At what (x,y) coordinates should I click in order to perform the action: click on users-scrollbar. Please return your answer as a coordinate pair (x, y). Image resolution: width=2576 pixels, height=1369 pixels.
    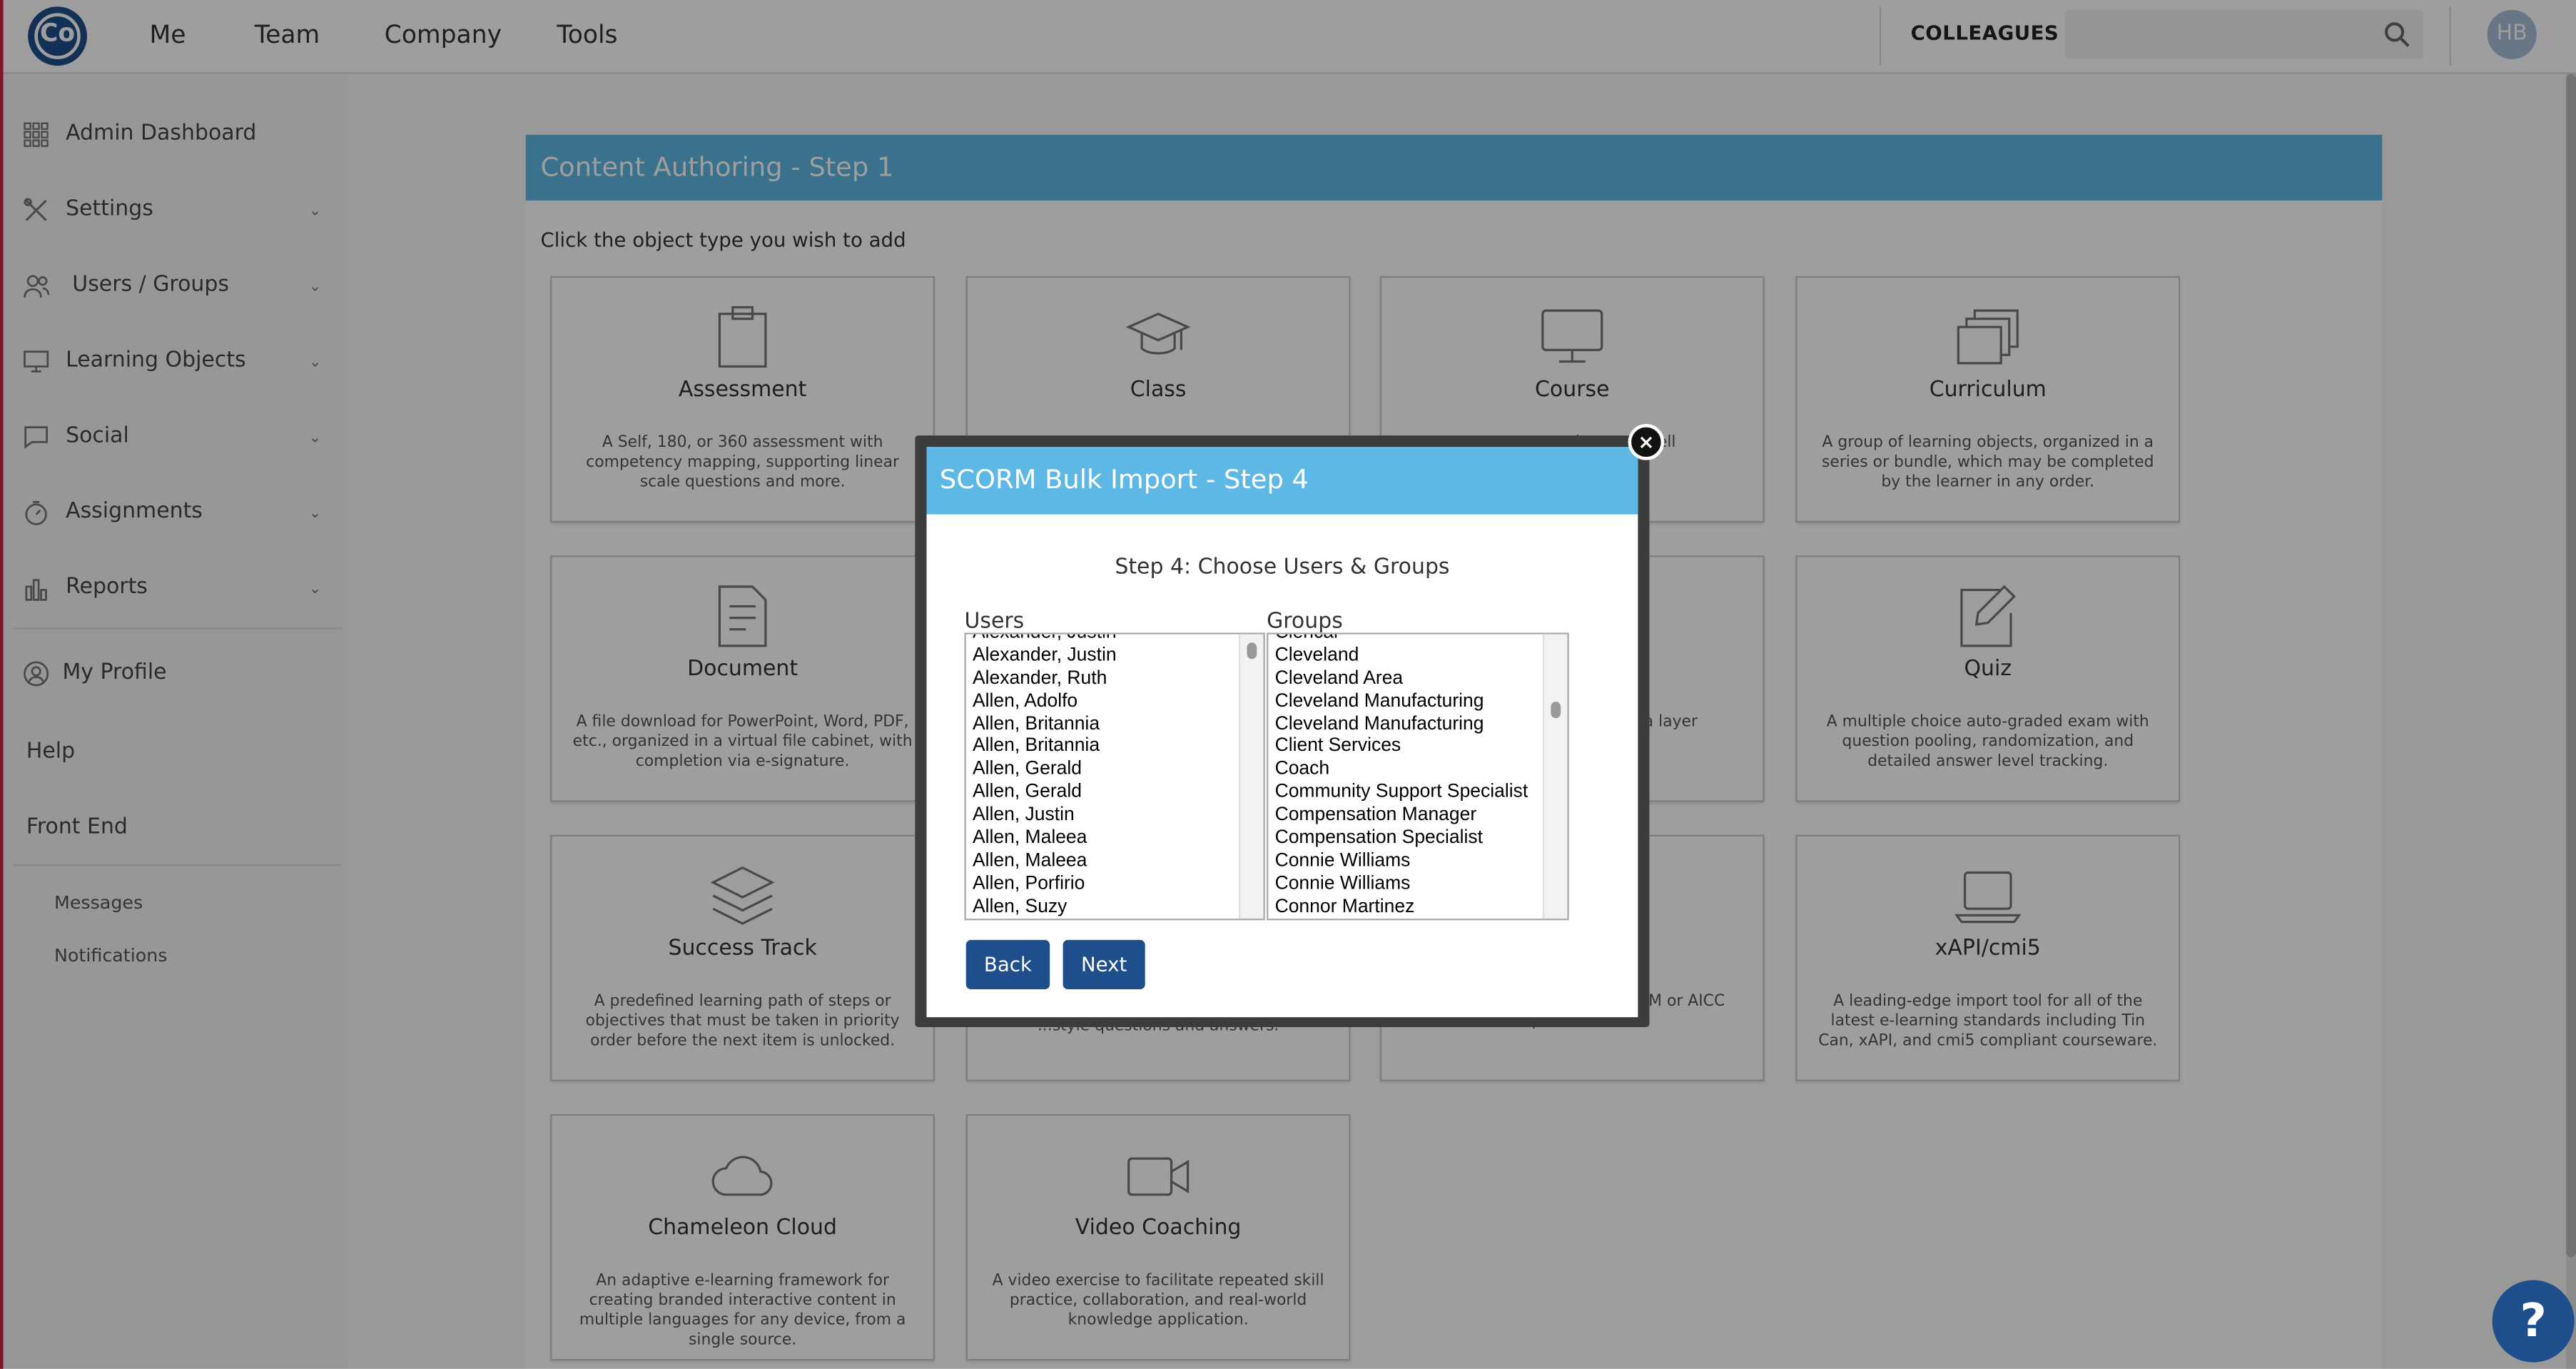
    Looking at the image, I should click on (1251, 776).